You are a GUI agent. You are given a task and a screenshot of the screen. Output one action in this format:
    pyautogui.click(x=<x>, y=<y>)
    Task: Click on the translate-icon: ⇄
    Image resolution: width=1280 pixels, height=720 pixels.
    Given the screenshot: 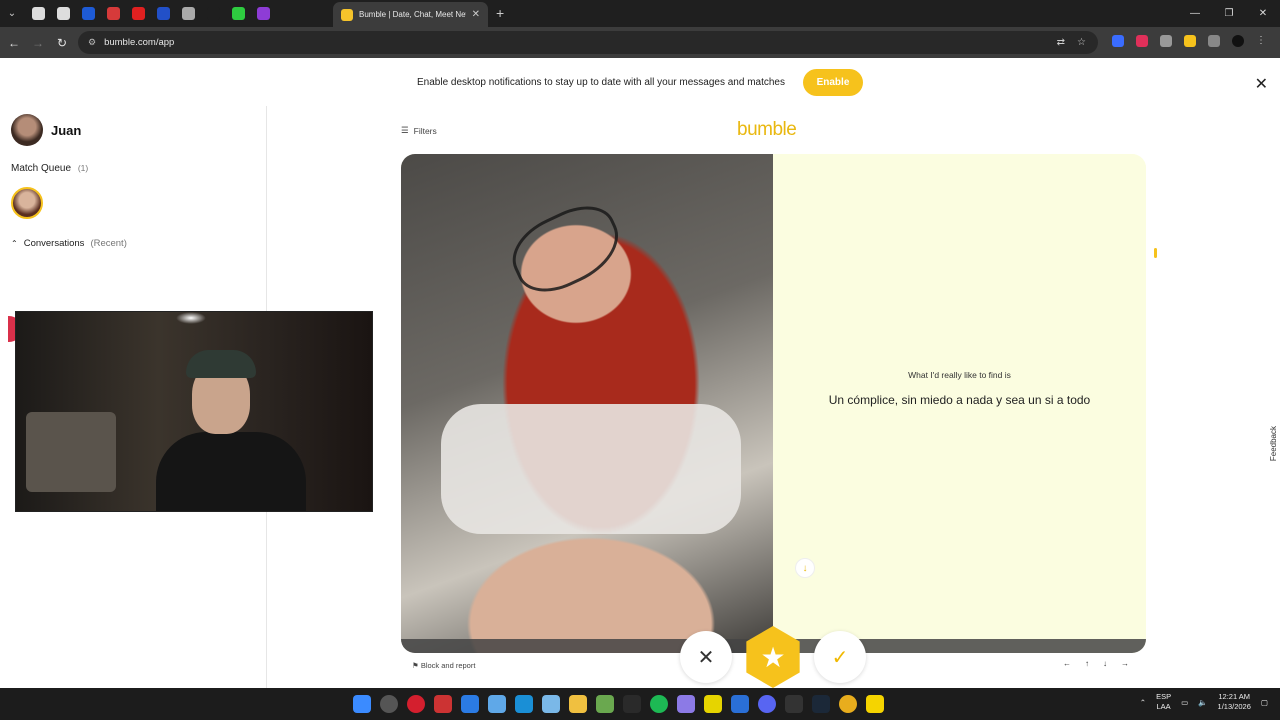 What is the action you would take?
    pyautogui.click(x=1061, y=42)
    